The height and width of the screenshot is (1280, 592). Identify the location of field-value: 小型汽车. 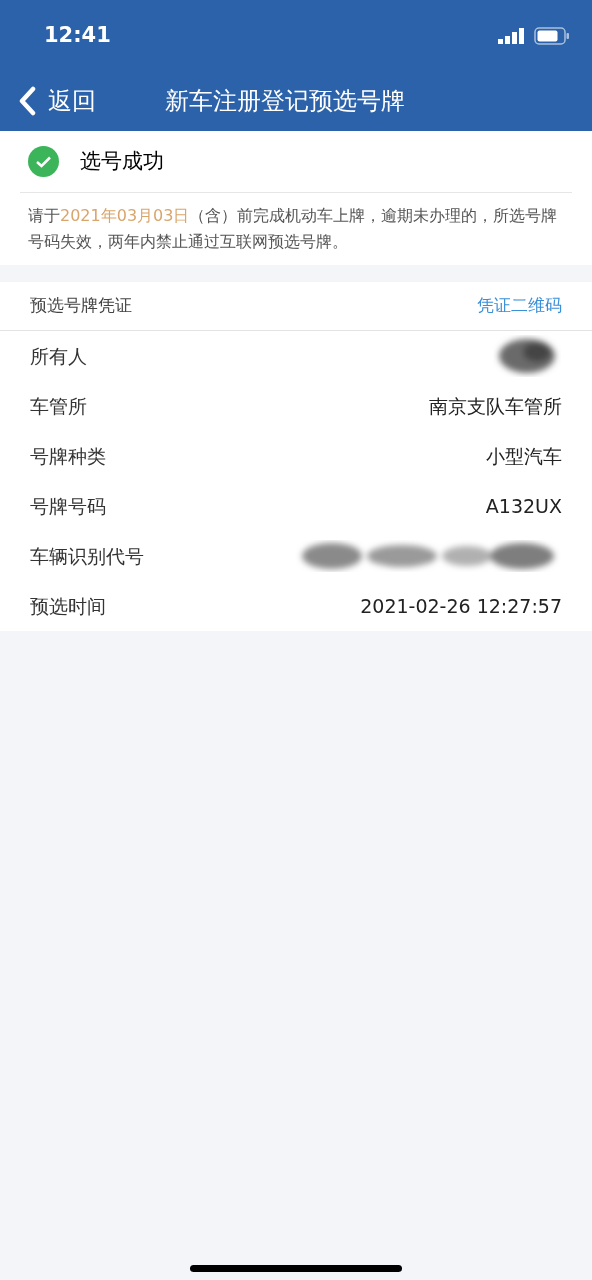
(524, 456).